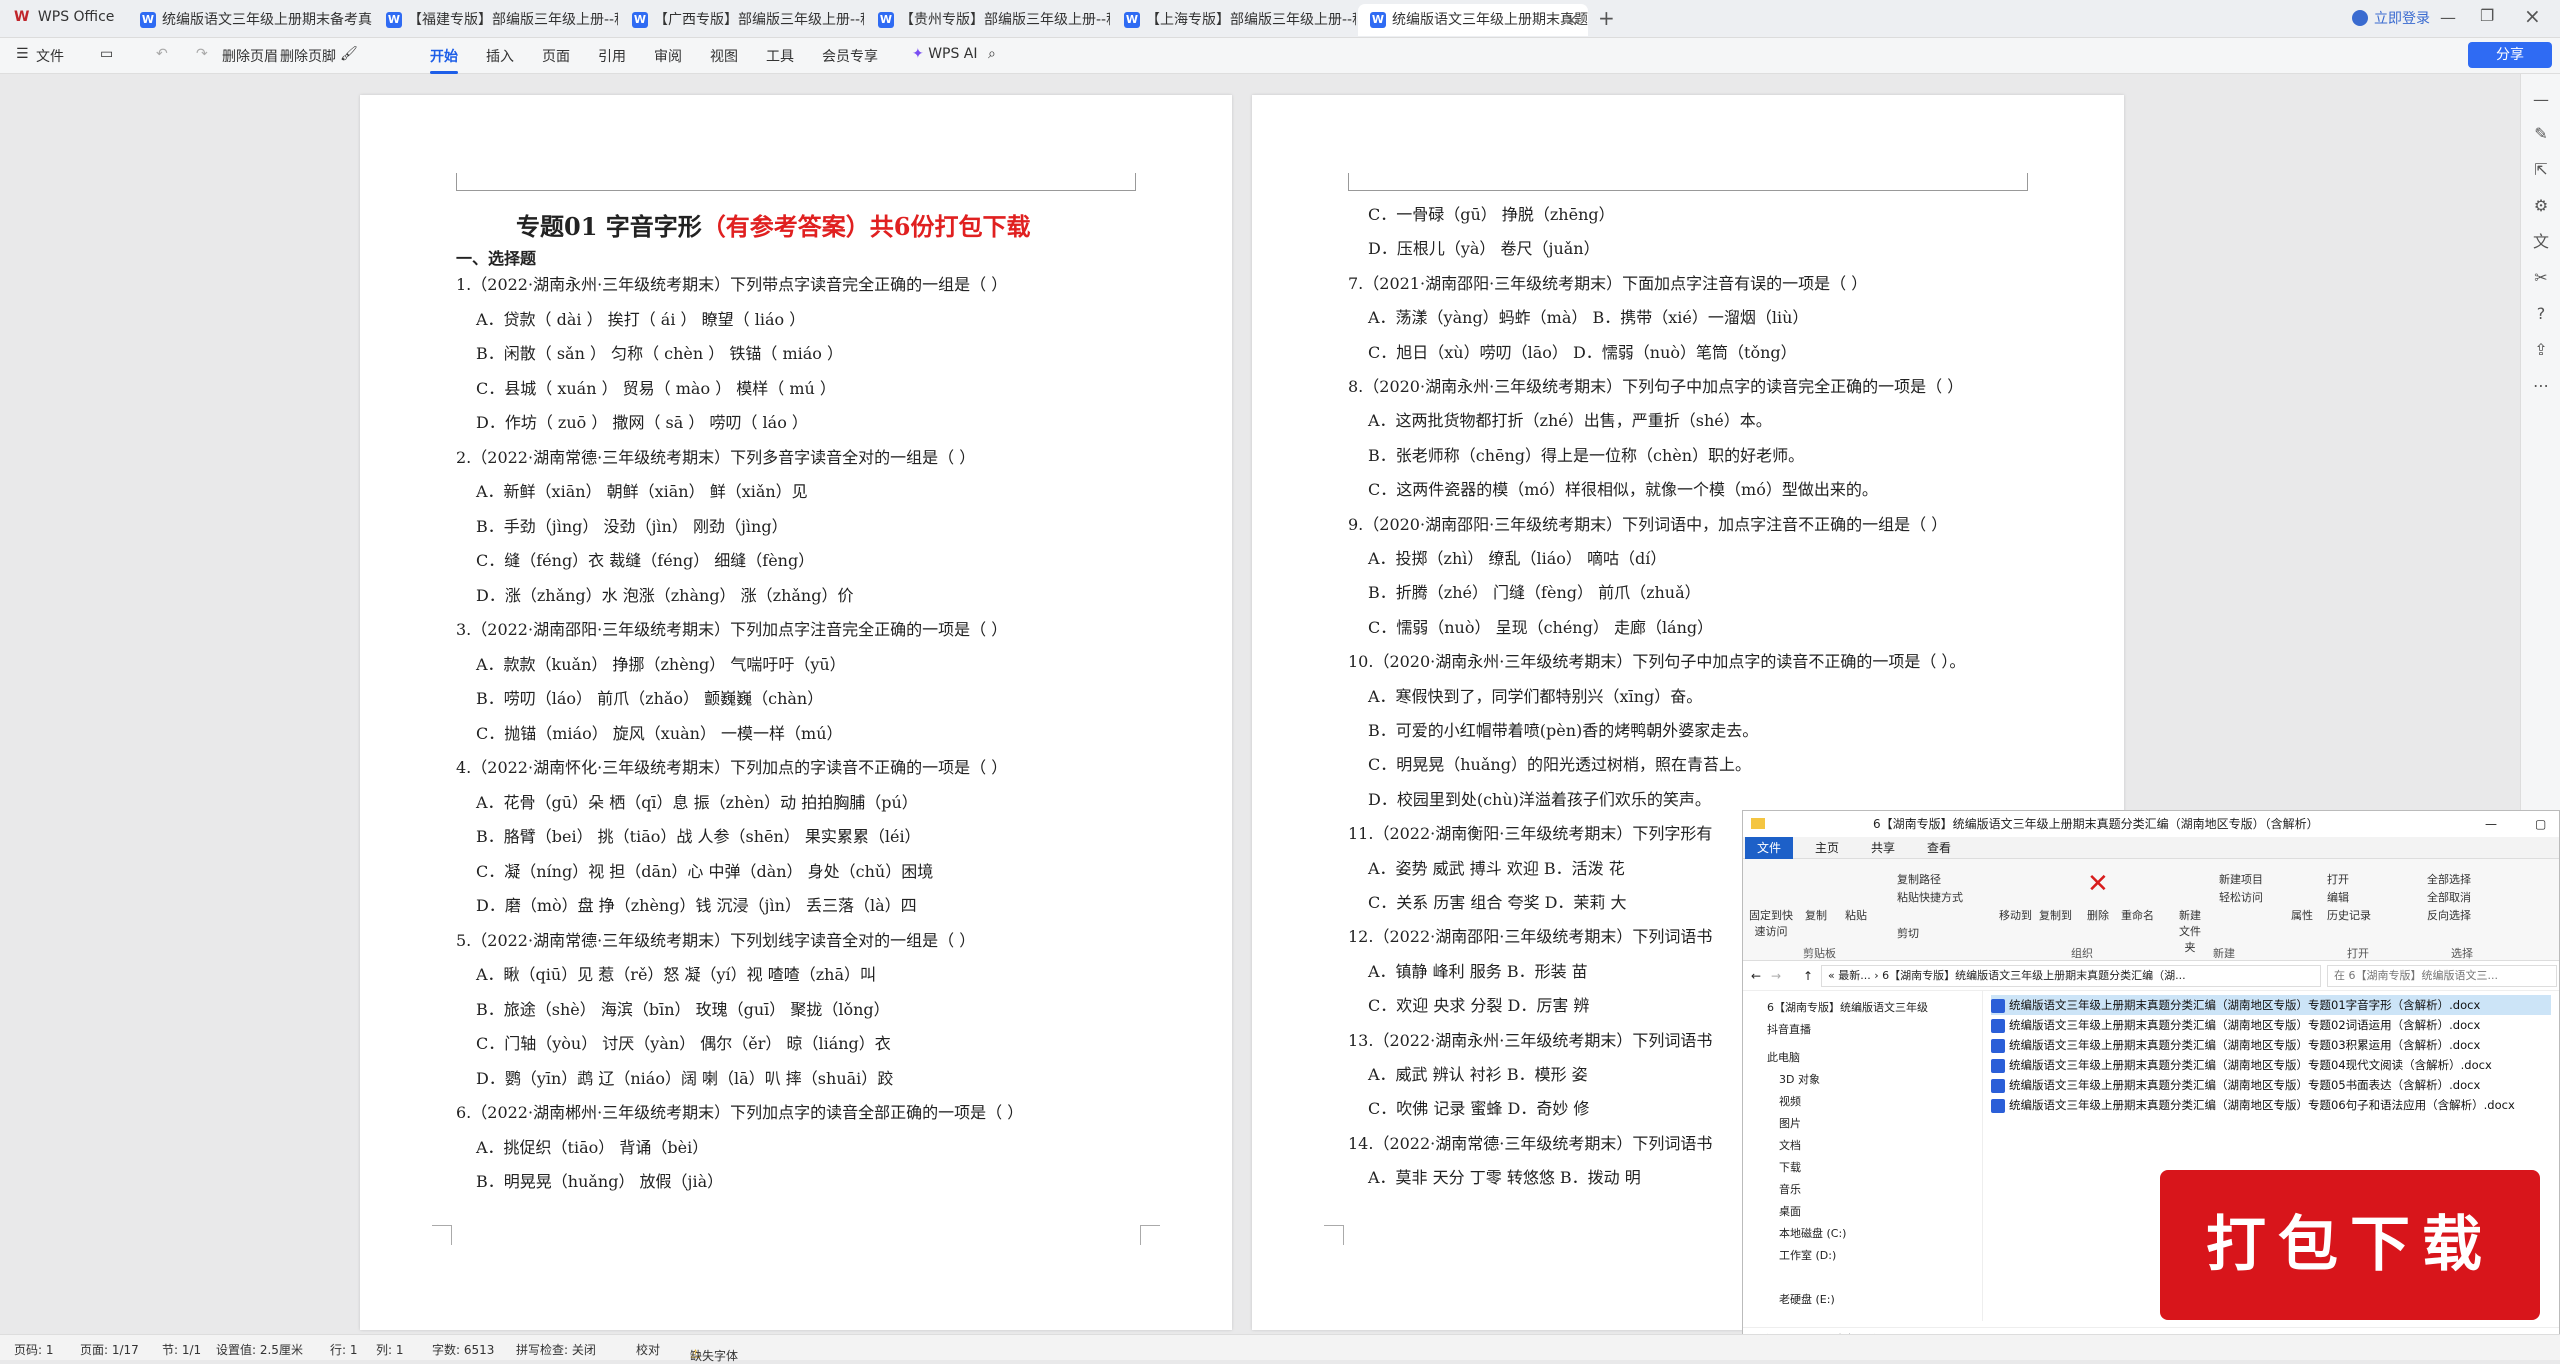 The image size is (2560, 1364). Describe the element at coordinates (2137, 915) in the screenshot. I see `rename-button: 重命名` at that location.